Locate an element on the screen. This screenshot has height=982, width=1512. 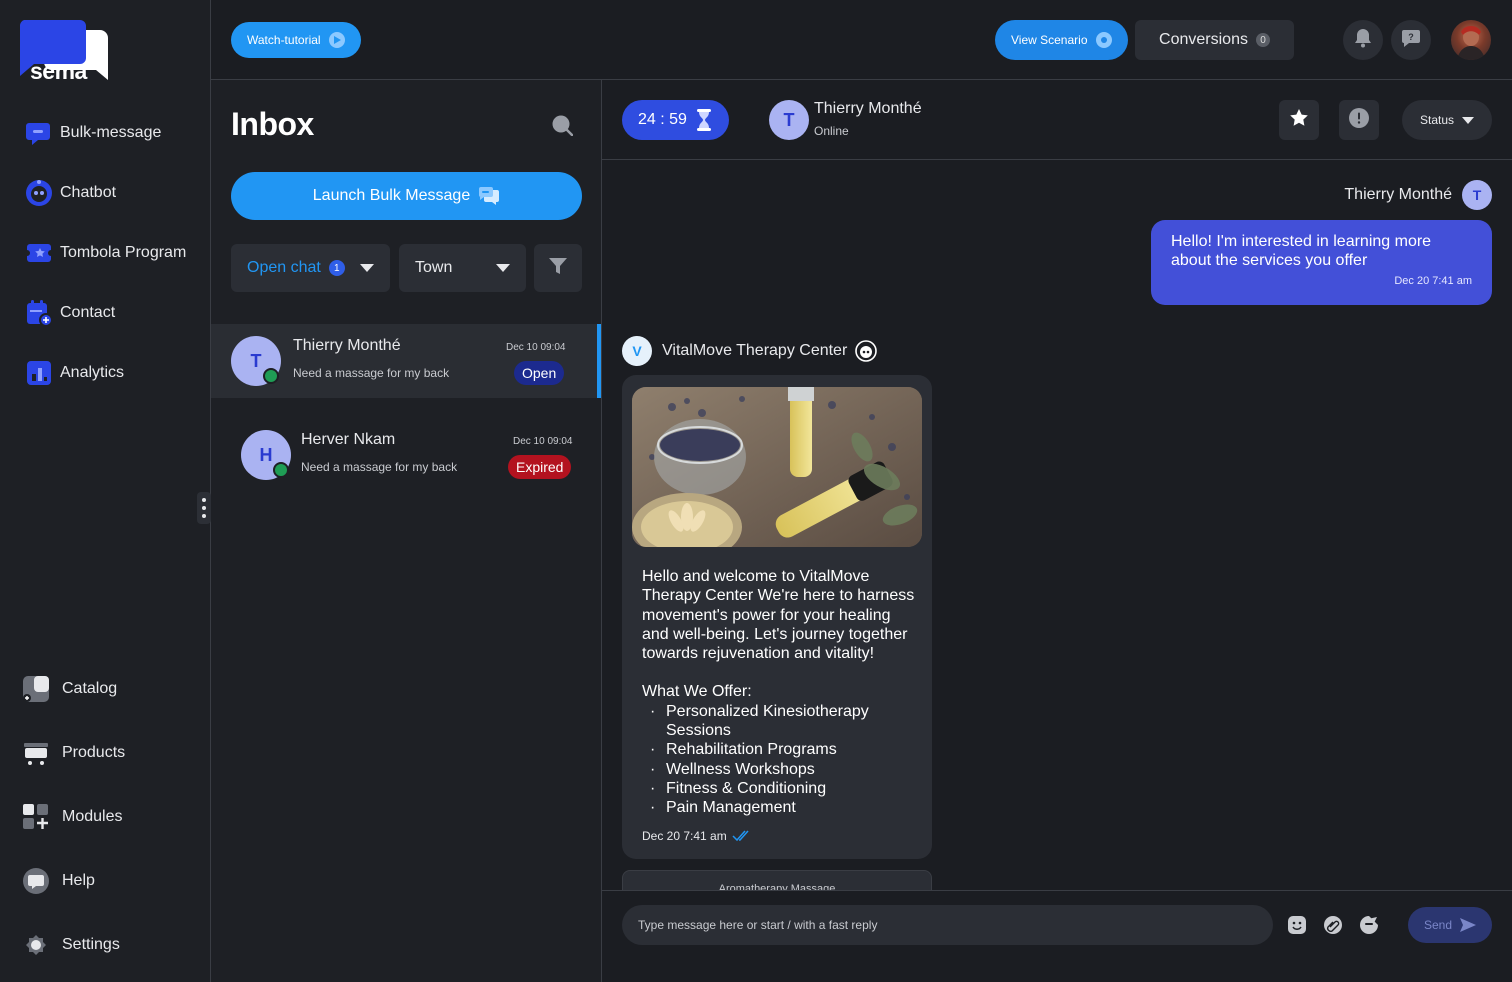
conversions-label: Conversions is located at coordinates (1203, 39).